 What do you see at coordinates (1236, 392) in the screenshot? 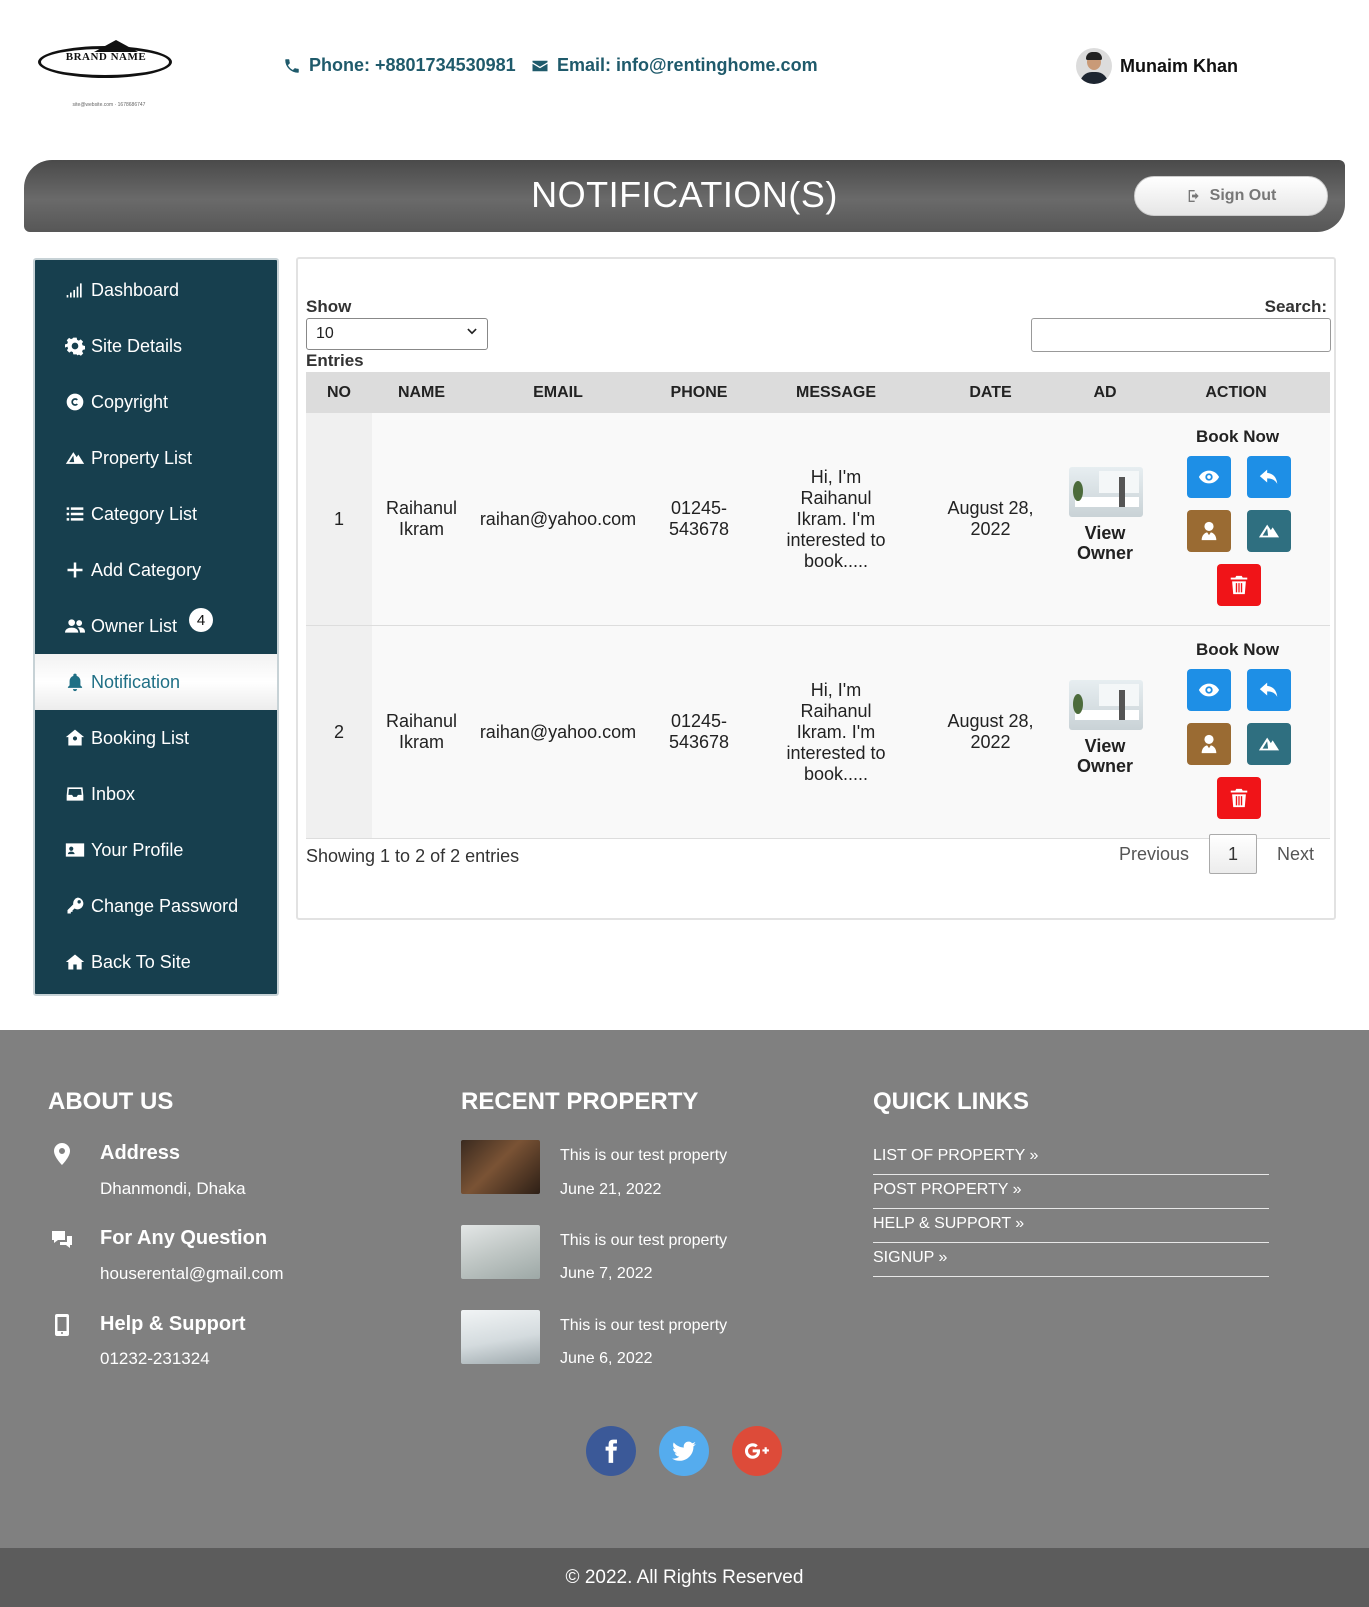
I see `column-header: ACTION` at bounding box center [1236, 392].